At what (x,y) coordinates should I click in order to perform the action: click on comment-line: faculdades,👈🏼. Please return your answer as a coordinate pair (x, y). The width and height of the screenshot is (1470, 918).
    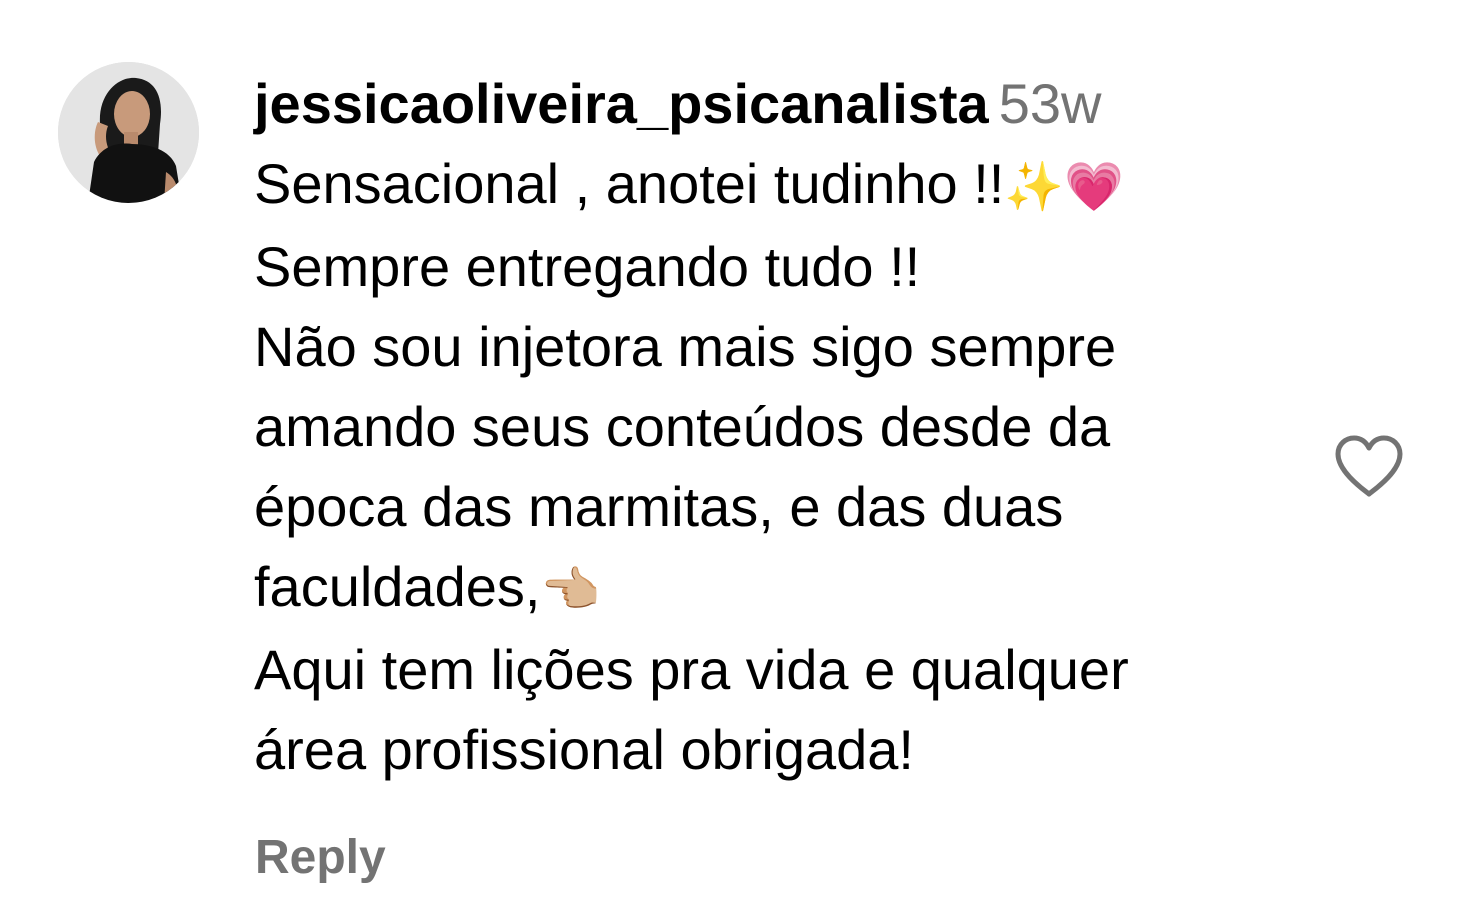
    Looking at the image, I should click on (784, 588).